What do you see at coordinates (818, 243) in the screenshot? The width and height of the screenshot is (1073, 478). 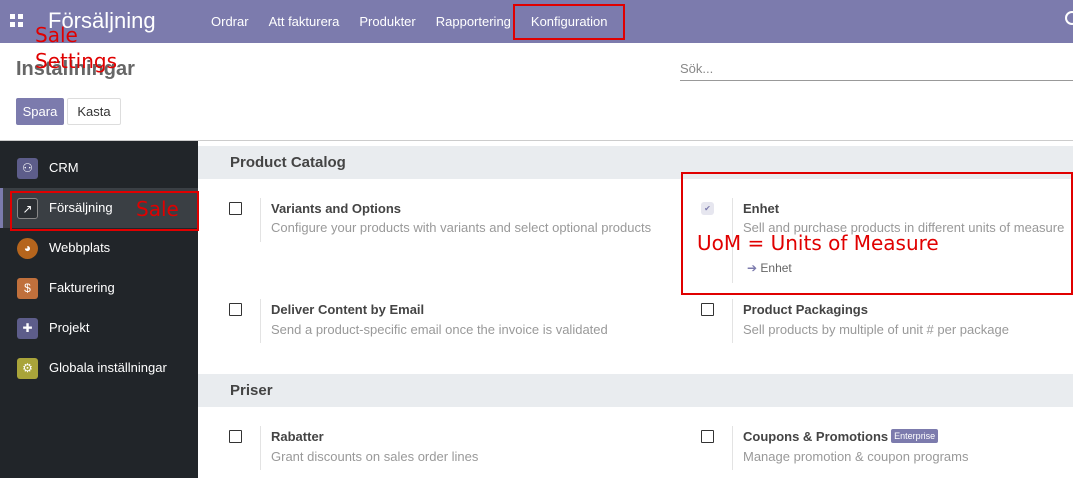 I see `annotation-text-uom: UoM = Units of Measure` at bounding box center [818, 243].